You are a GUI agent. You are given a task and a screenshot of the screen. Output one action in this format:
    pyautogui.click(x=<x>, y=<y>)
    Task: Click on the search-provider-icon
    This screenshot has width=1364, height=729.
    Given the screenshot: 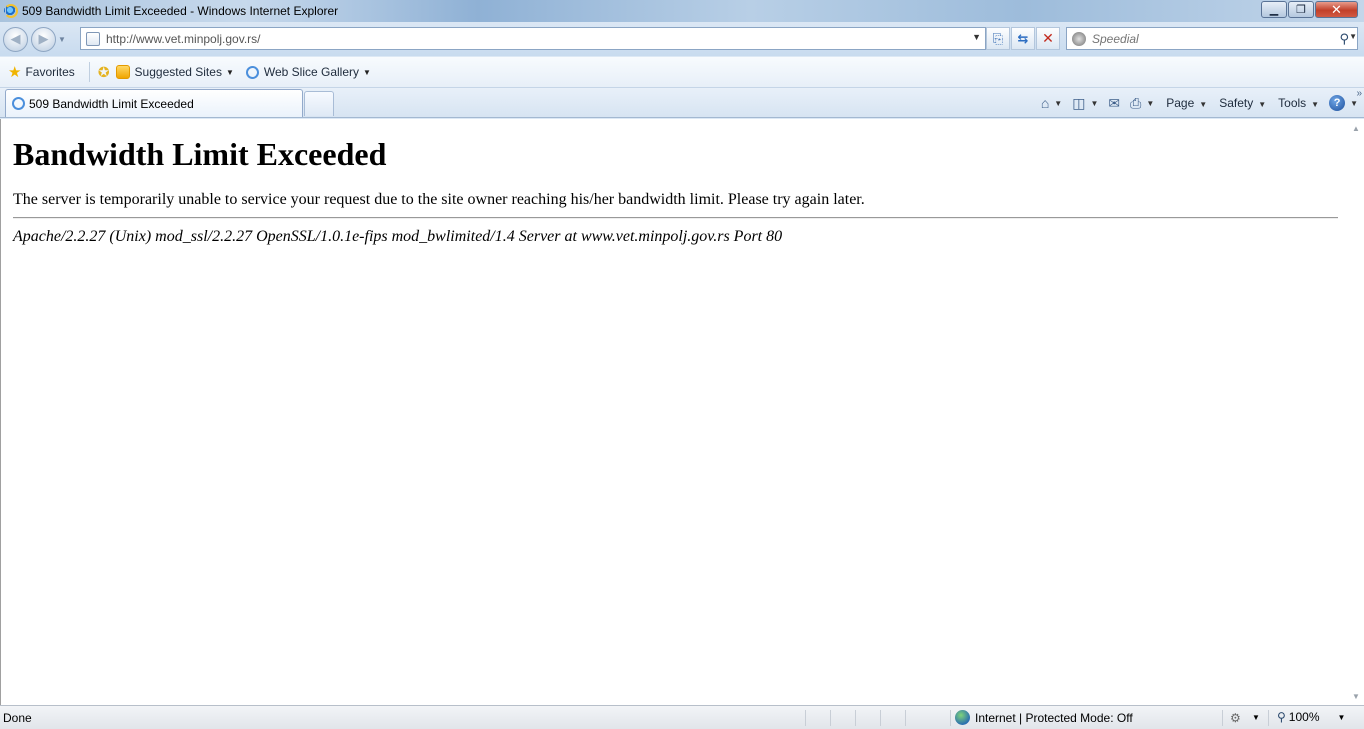 What is the action you would take?
    pyautogui.click(x=1079, y=38)
    